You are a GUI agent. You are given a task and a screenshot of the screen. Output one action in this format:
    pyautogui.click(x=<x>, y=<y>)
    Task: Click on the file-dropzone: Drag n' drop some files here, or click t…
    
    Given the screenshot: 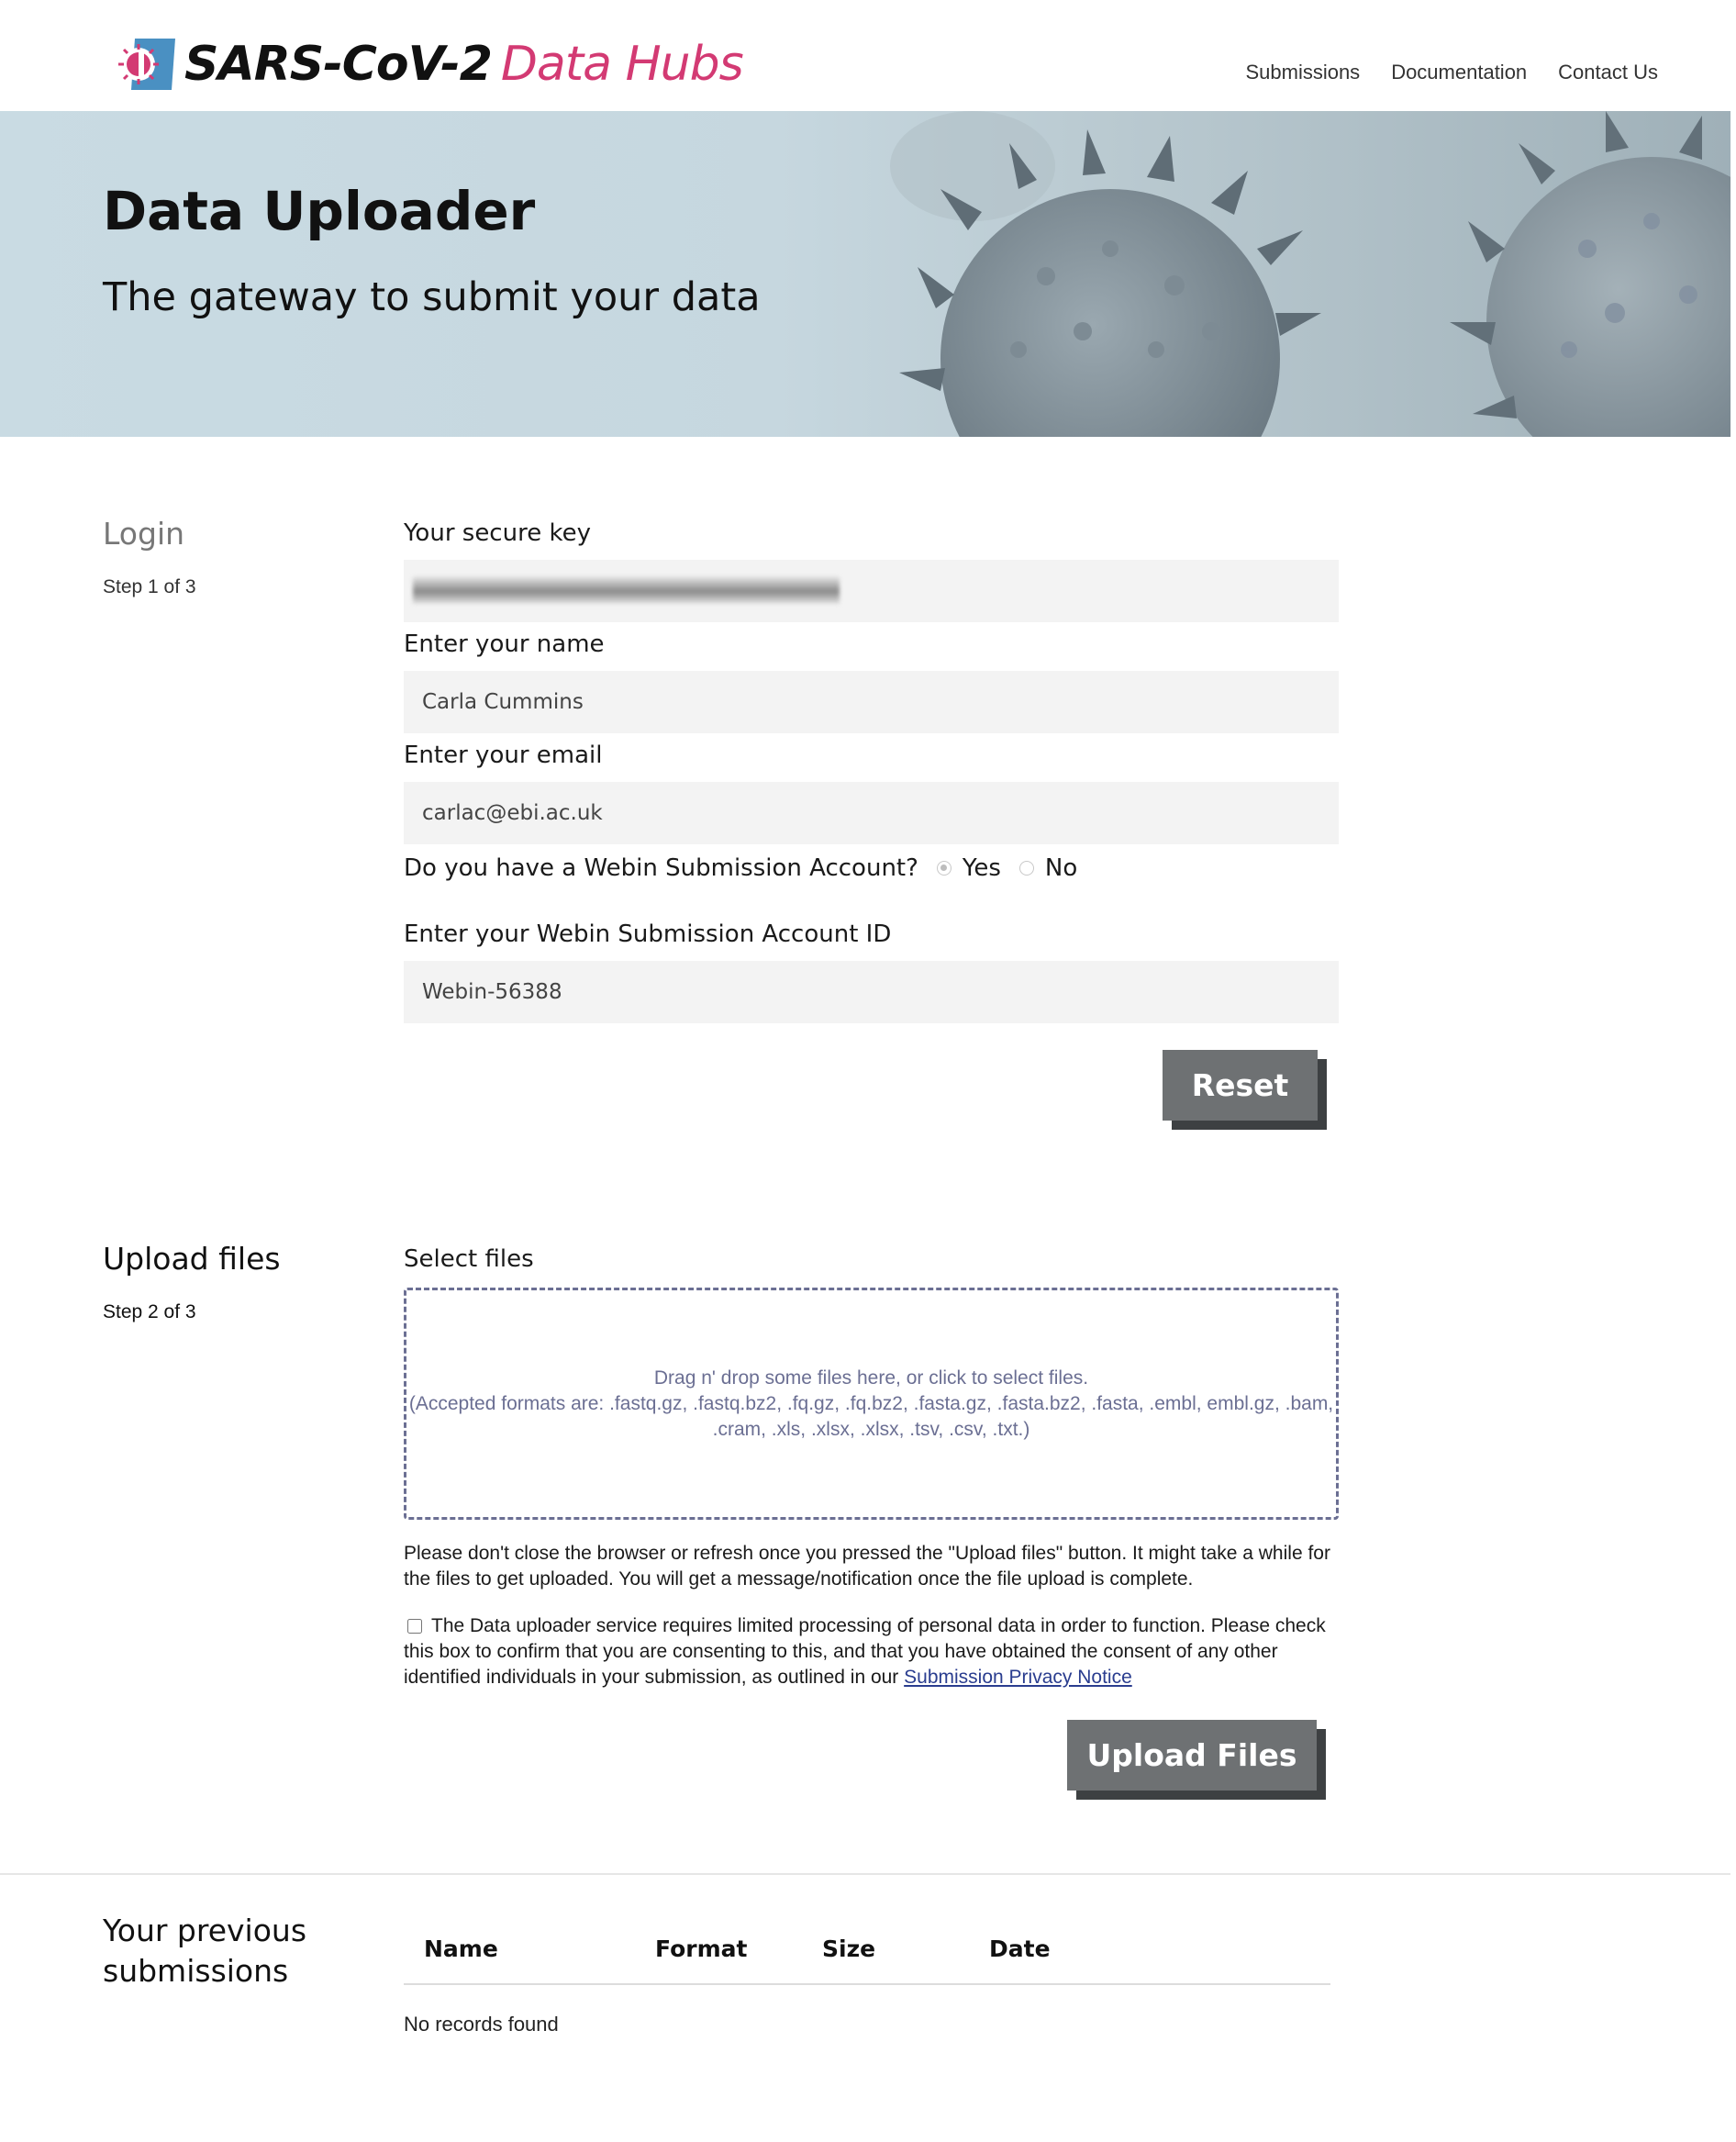 What is the action you would take?
    pyautogui.click(x=871, y=1404)
    